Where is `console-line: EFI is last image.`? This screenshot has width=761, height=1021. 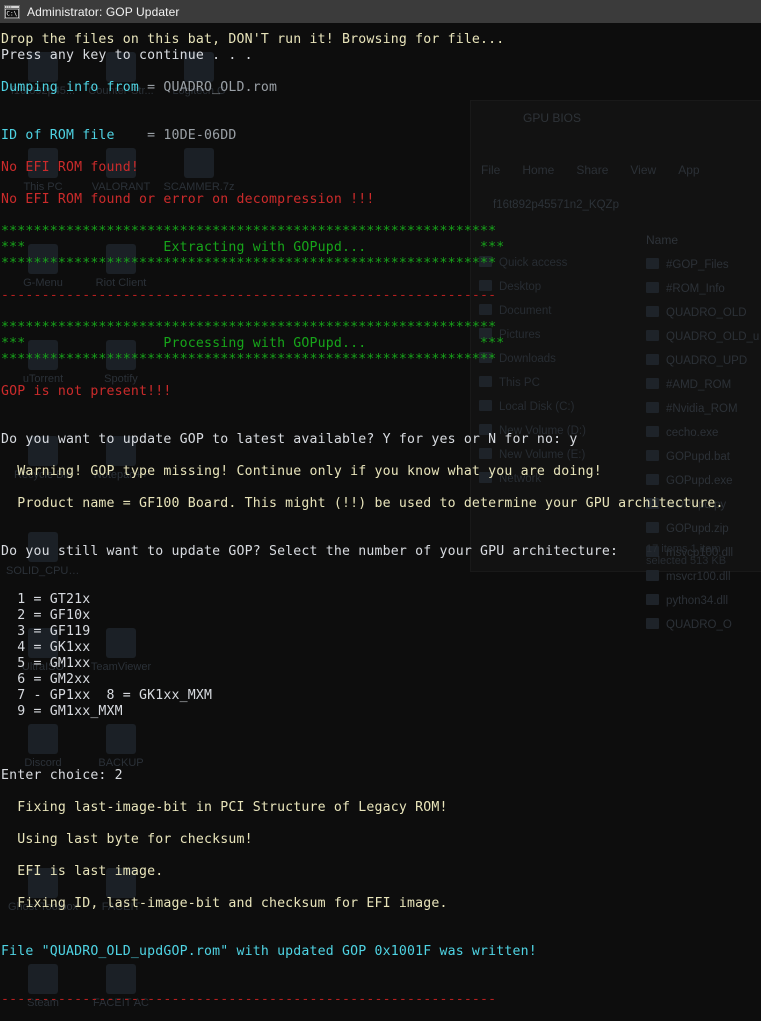
console-line: EFI is last image. is located at coordinates (381, 872).